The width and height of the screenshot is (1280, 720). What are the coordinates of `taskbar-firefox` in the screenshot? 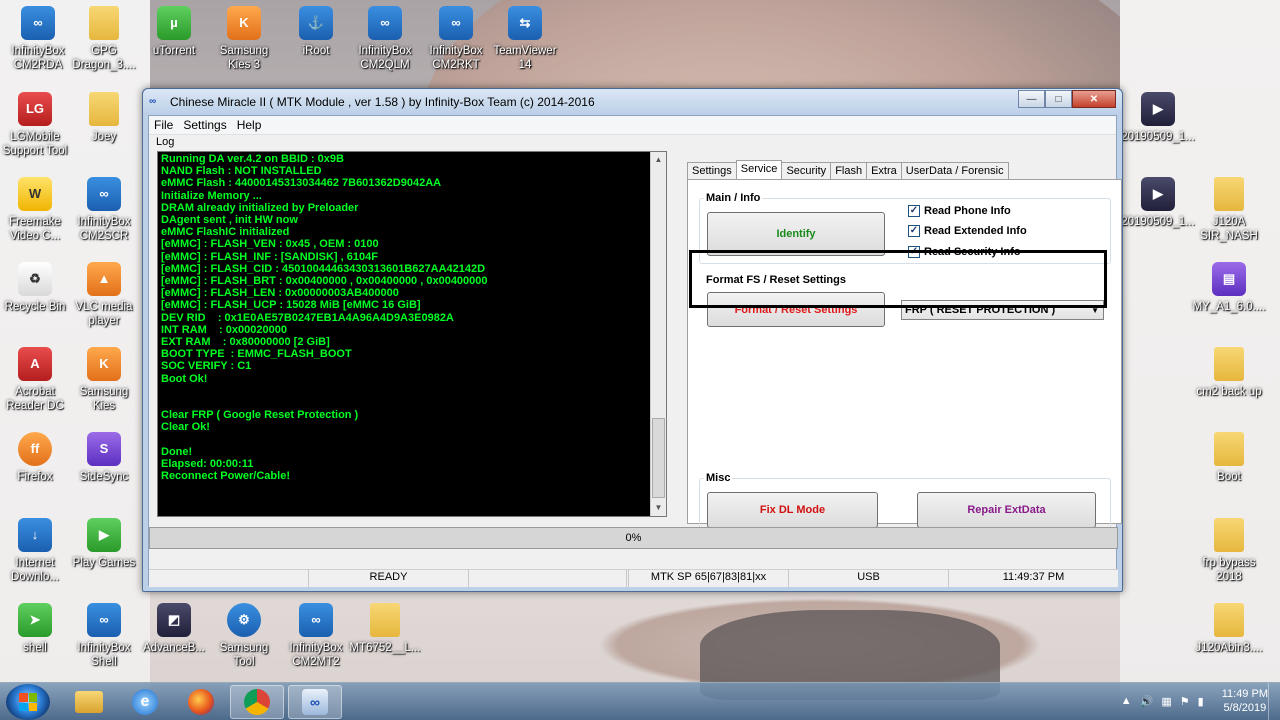 It's located at (201, 702).